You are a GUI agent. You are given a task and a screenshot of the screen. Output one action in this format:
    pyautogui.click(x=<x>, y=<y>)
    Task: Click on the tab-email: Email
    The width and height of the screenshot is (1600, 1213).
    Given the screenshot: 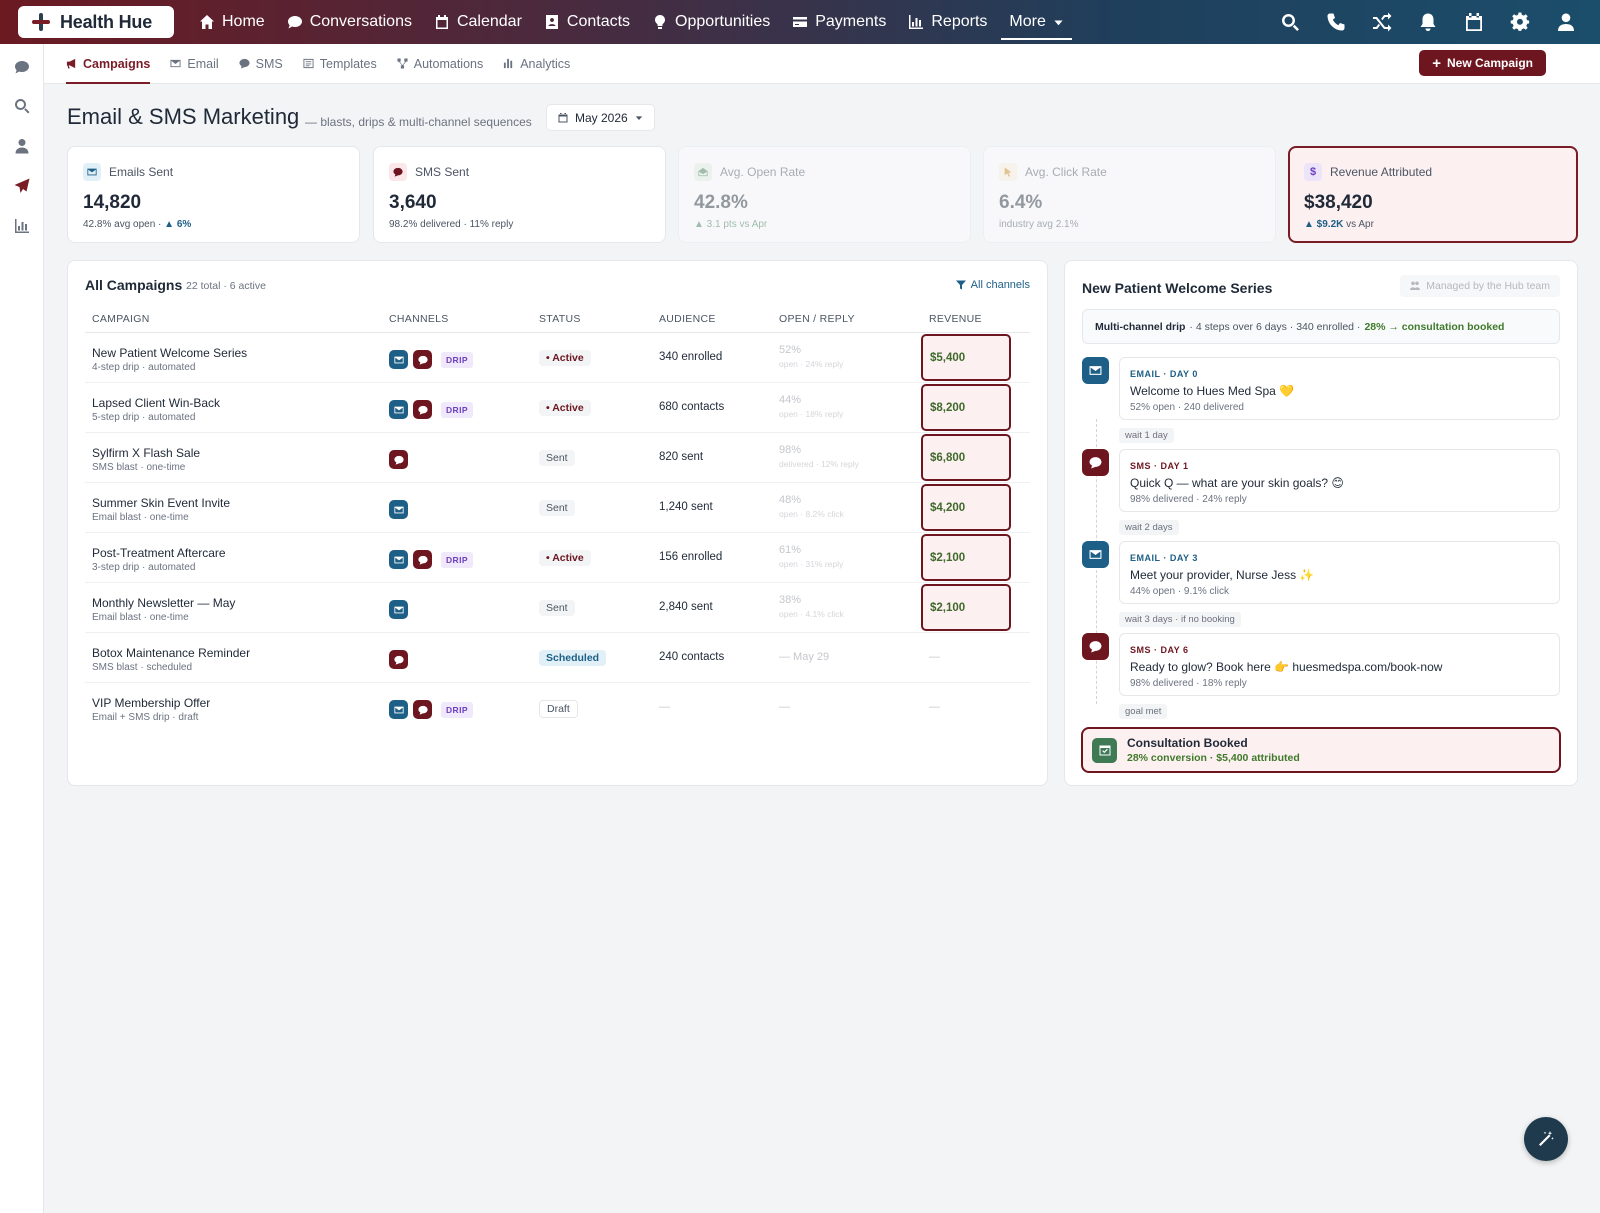 What is the action you would take?
    pyautogui.click(x=194, y=64)
    